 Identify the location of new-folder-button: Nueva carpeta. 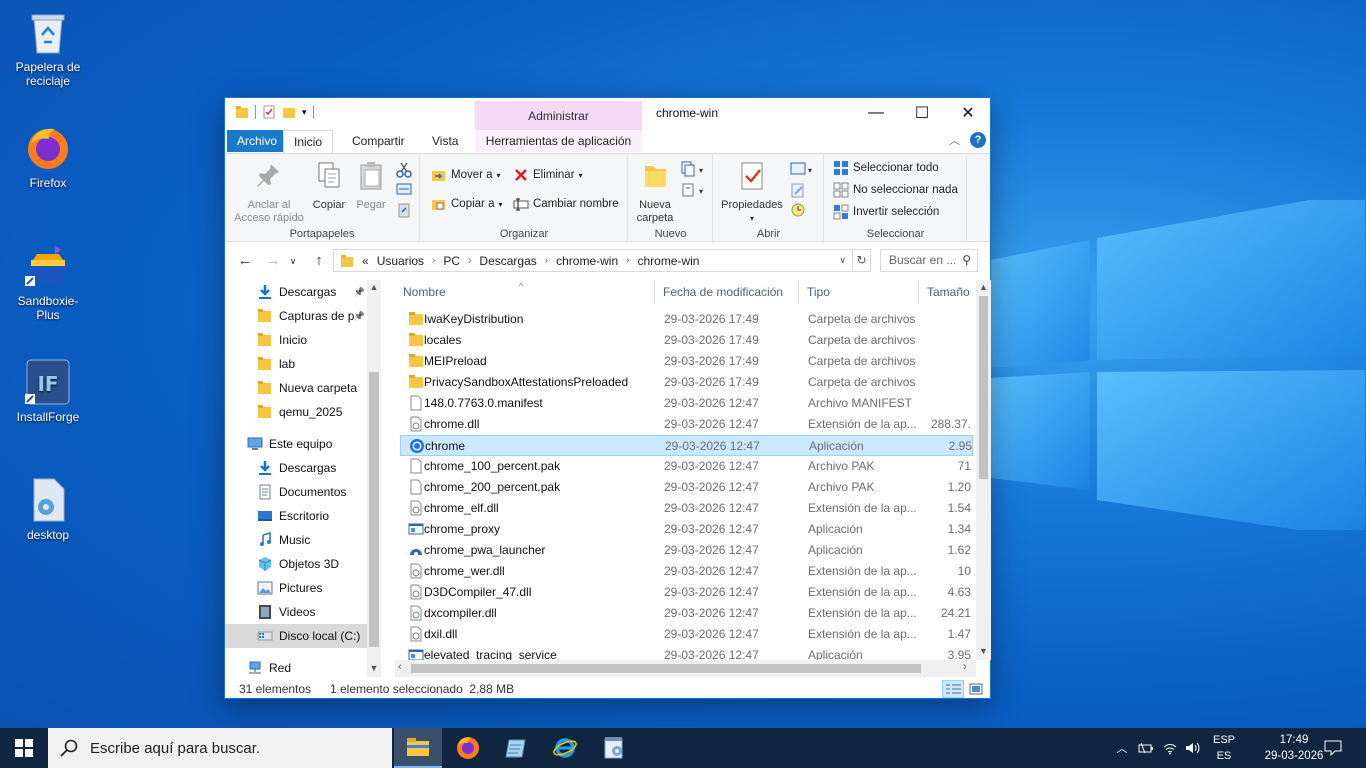
(655, 192).